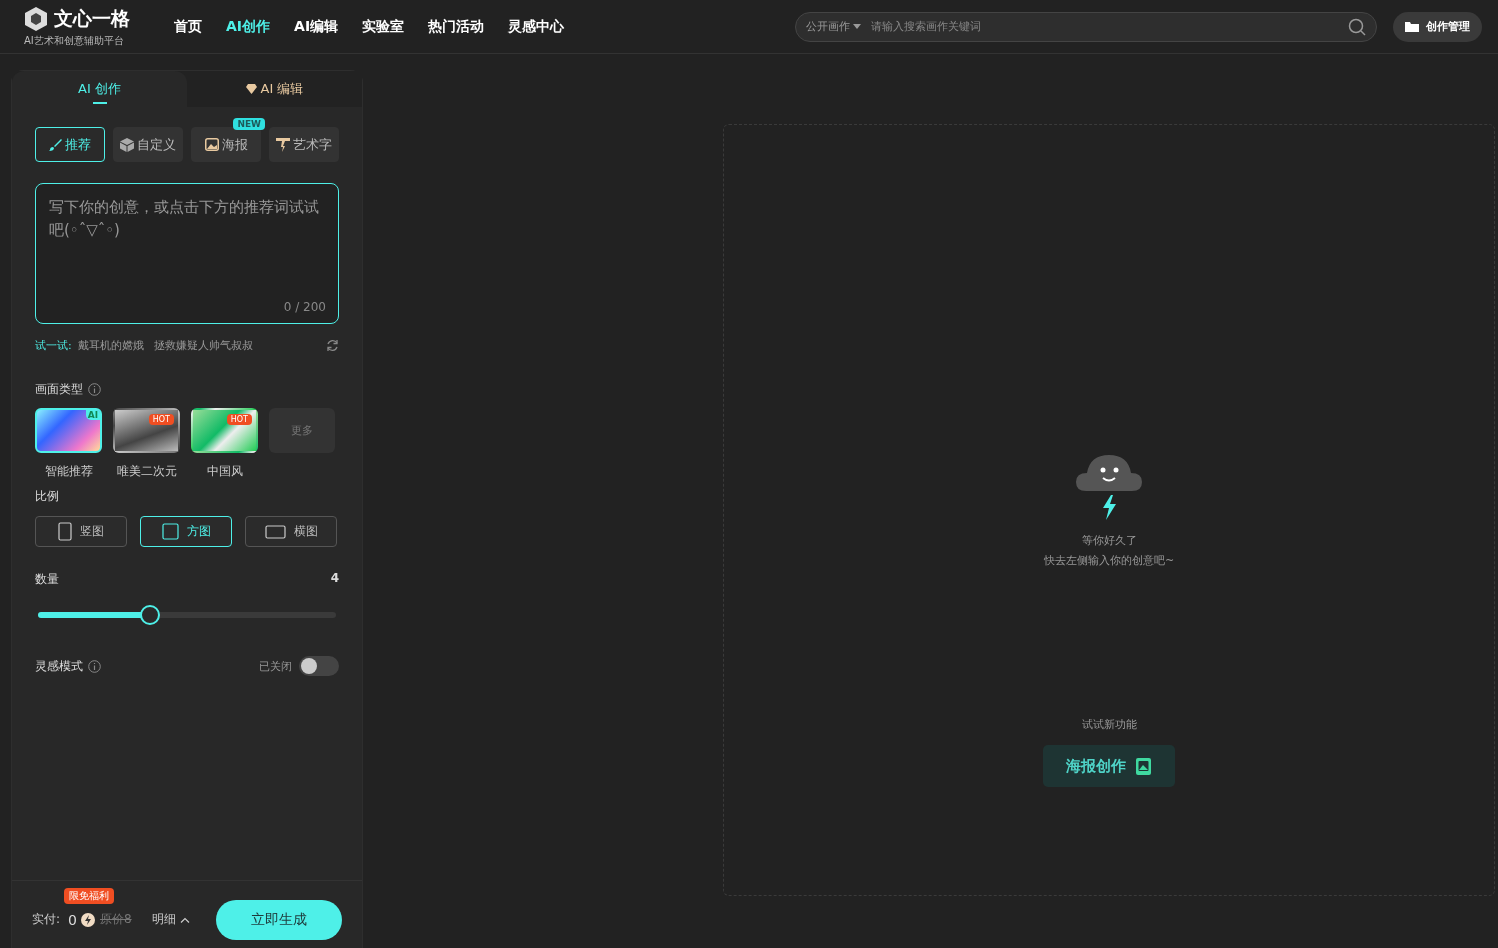 This screenshot has height=948, width=1498. Describe the element at coordinates (53, 345) in the screenshot. I see `try-label: 试一试:` at that location.